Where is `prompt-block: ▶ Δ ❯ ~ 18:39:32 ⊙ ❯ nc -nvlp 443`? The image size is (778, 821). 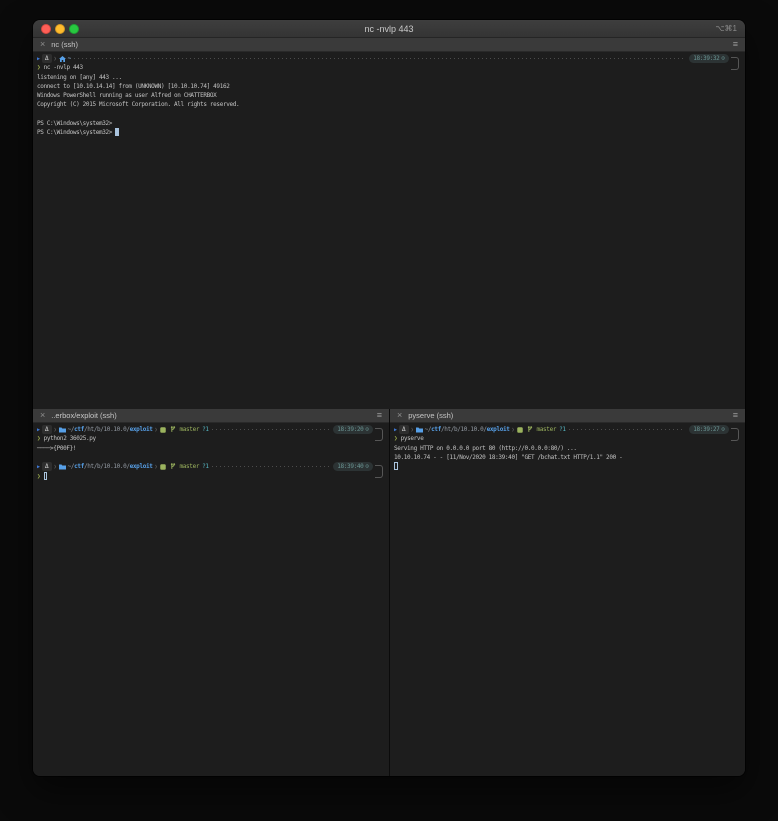
prompt-block: ▶ Δ ❯ ~ 18:39:32 ⊙ ❯ nc -nvlp 443 is located at coordinates (389, 63).